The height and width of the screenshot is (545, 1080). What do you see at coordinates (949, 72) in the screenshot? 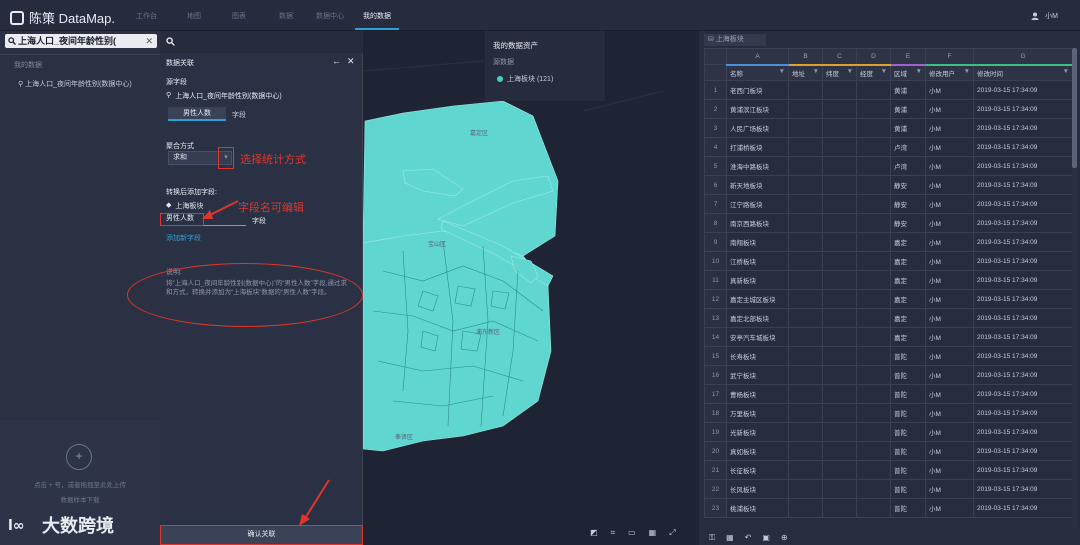
I see `column-header: 修改用户 ▼` at bounding box center [949, 72].